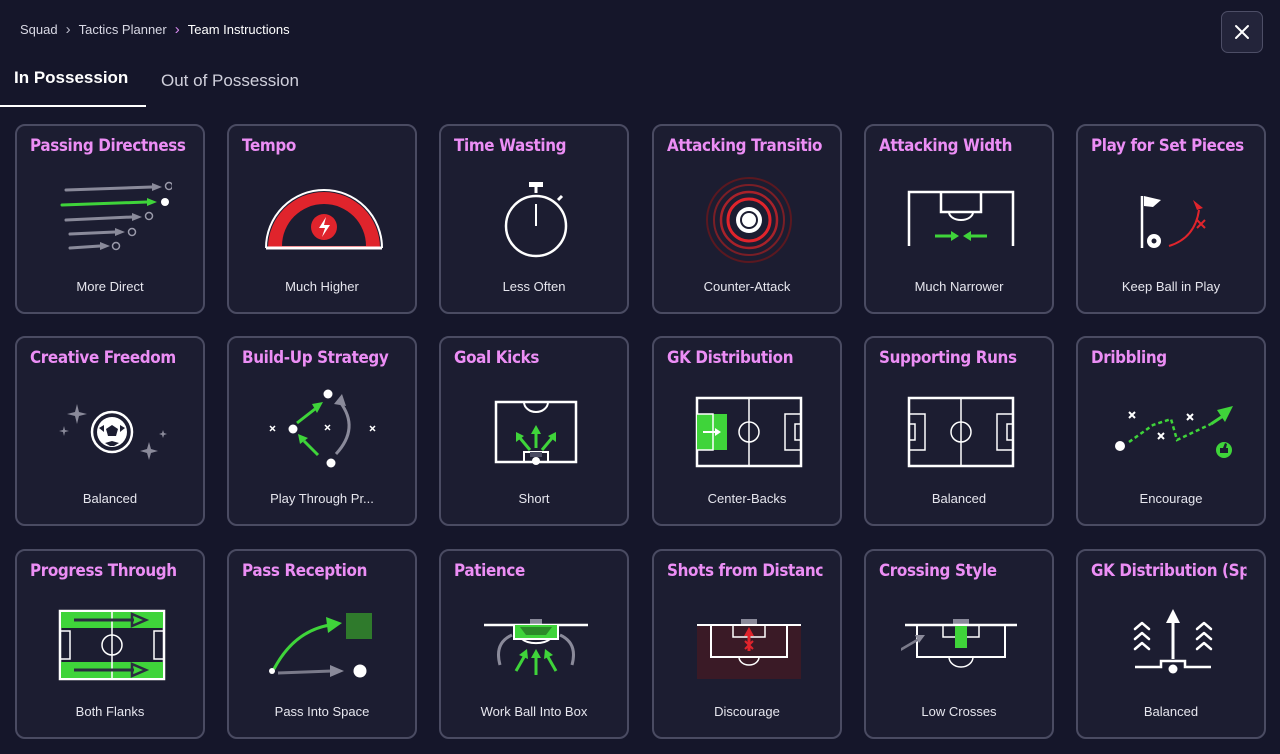 This screenshot has height=754, width=1280. What do you see at coordinates (745, 145) in the screenshot?
I see `card-title: Attacking Transition` at bounding box center [745, 145].